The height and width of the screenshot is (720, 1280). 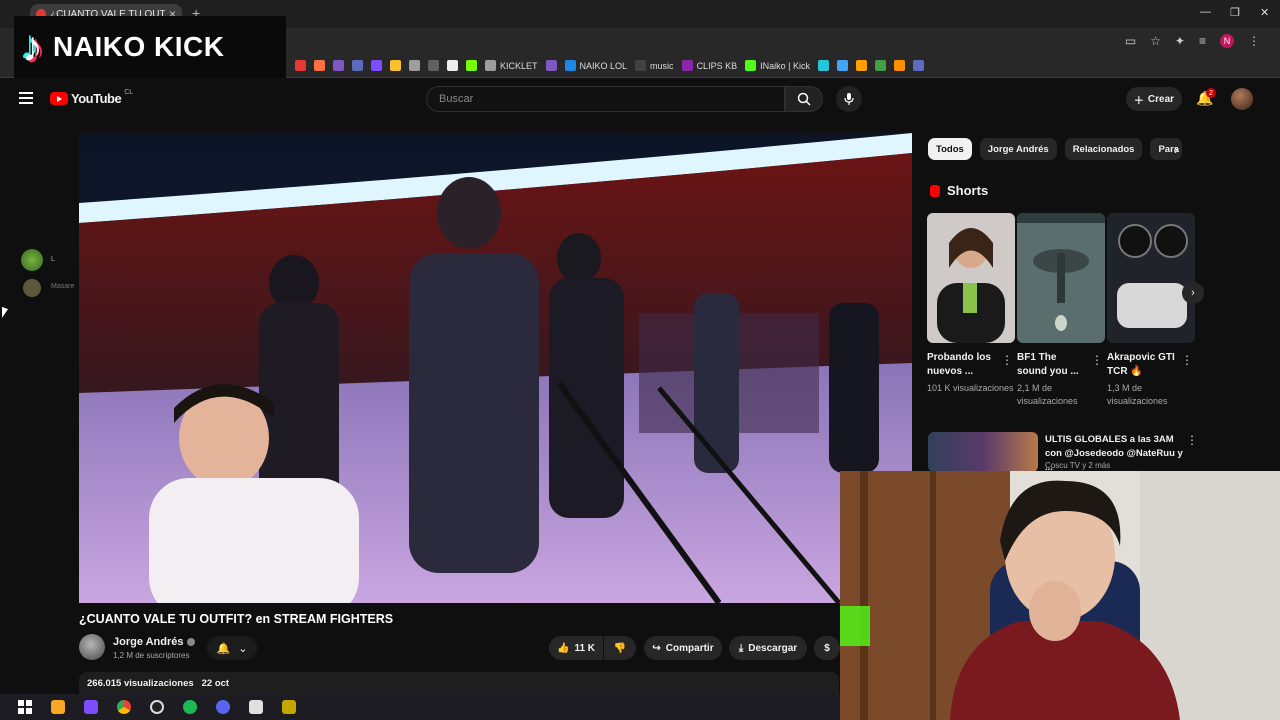 I want to click on share-button: ↪ Compartir, so click(x=683, y=648).